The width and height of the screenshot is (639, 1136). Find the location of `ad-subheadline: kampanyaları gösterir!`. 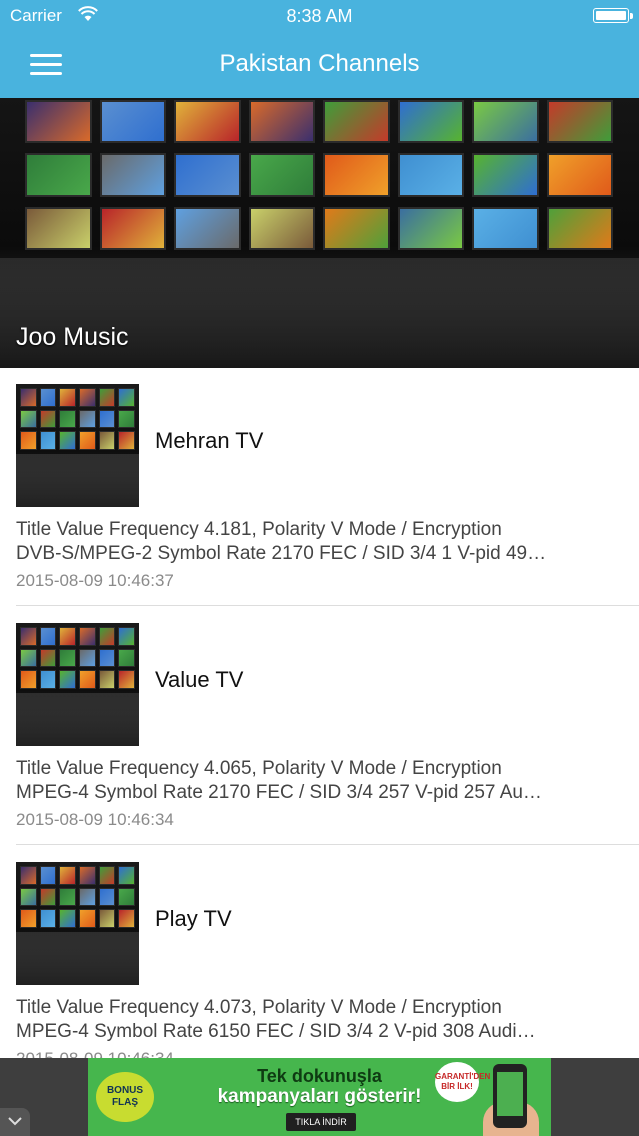

ad-subheadline: kampanyaları gösterir! is located at coordinates (319, 1096).